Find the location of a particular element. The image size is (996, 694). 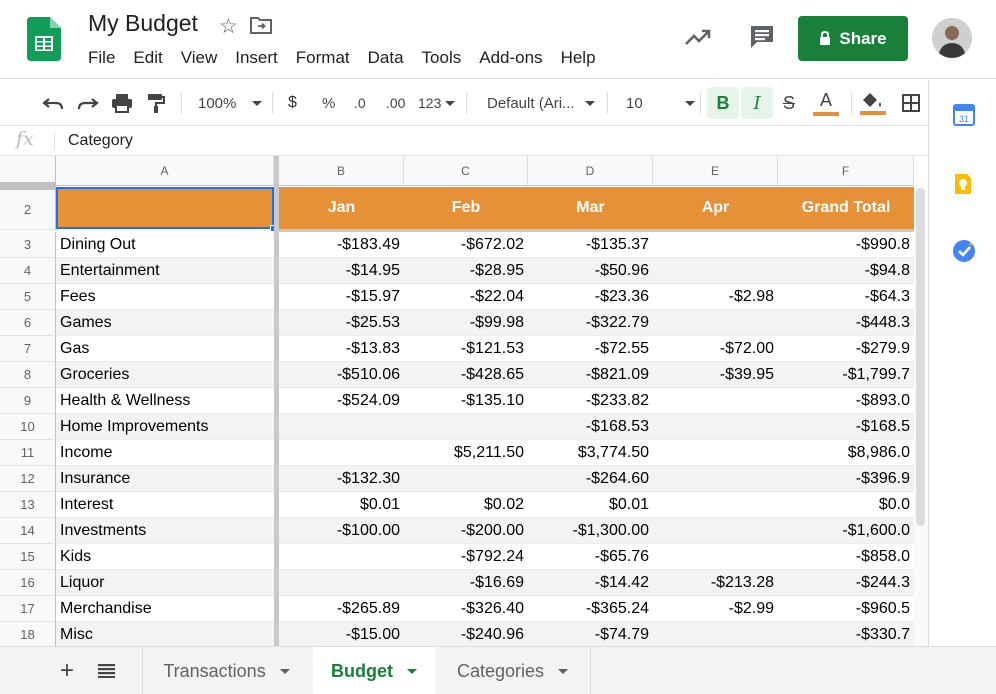

column-header-e: E is located at coordinates (715, 171).